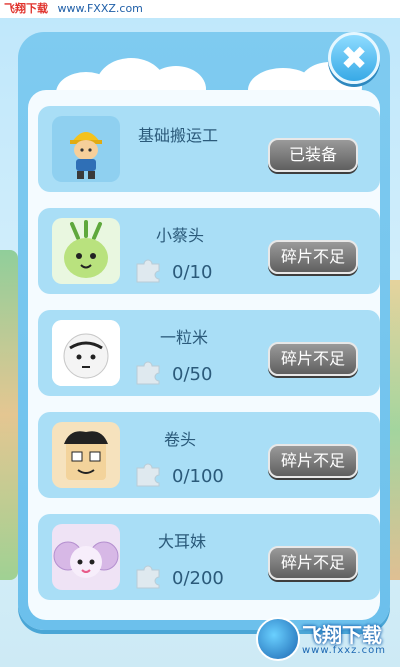 This screenshot has height=667, width=400. I want to click on background-left-decor, so click(9, 415).